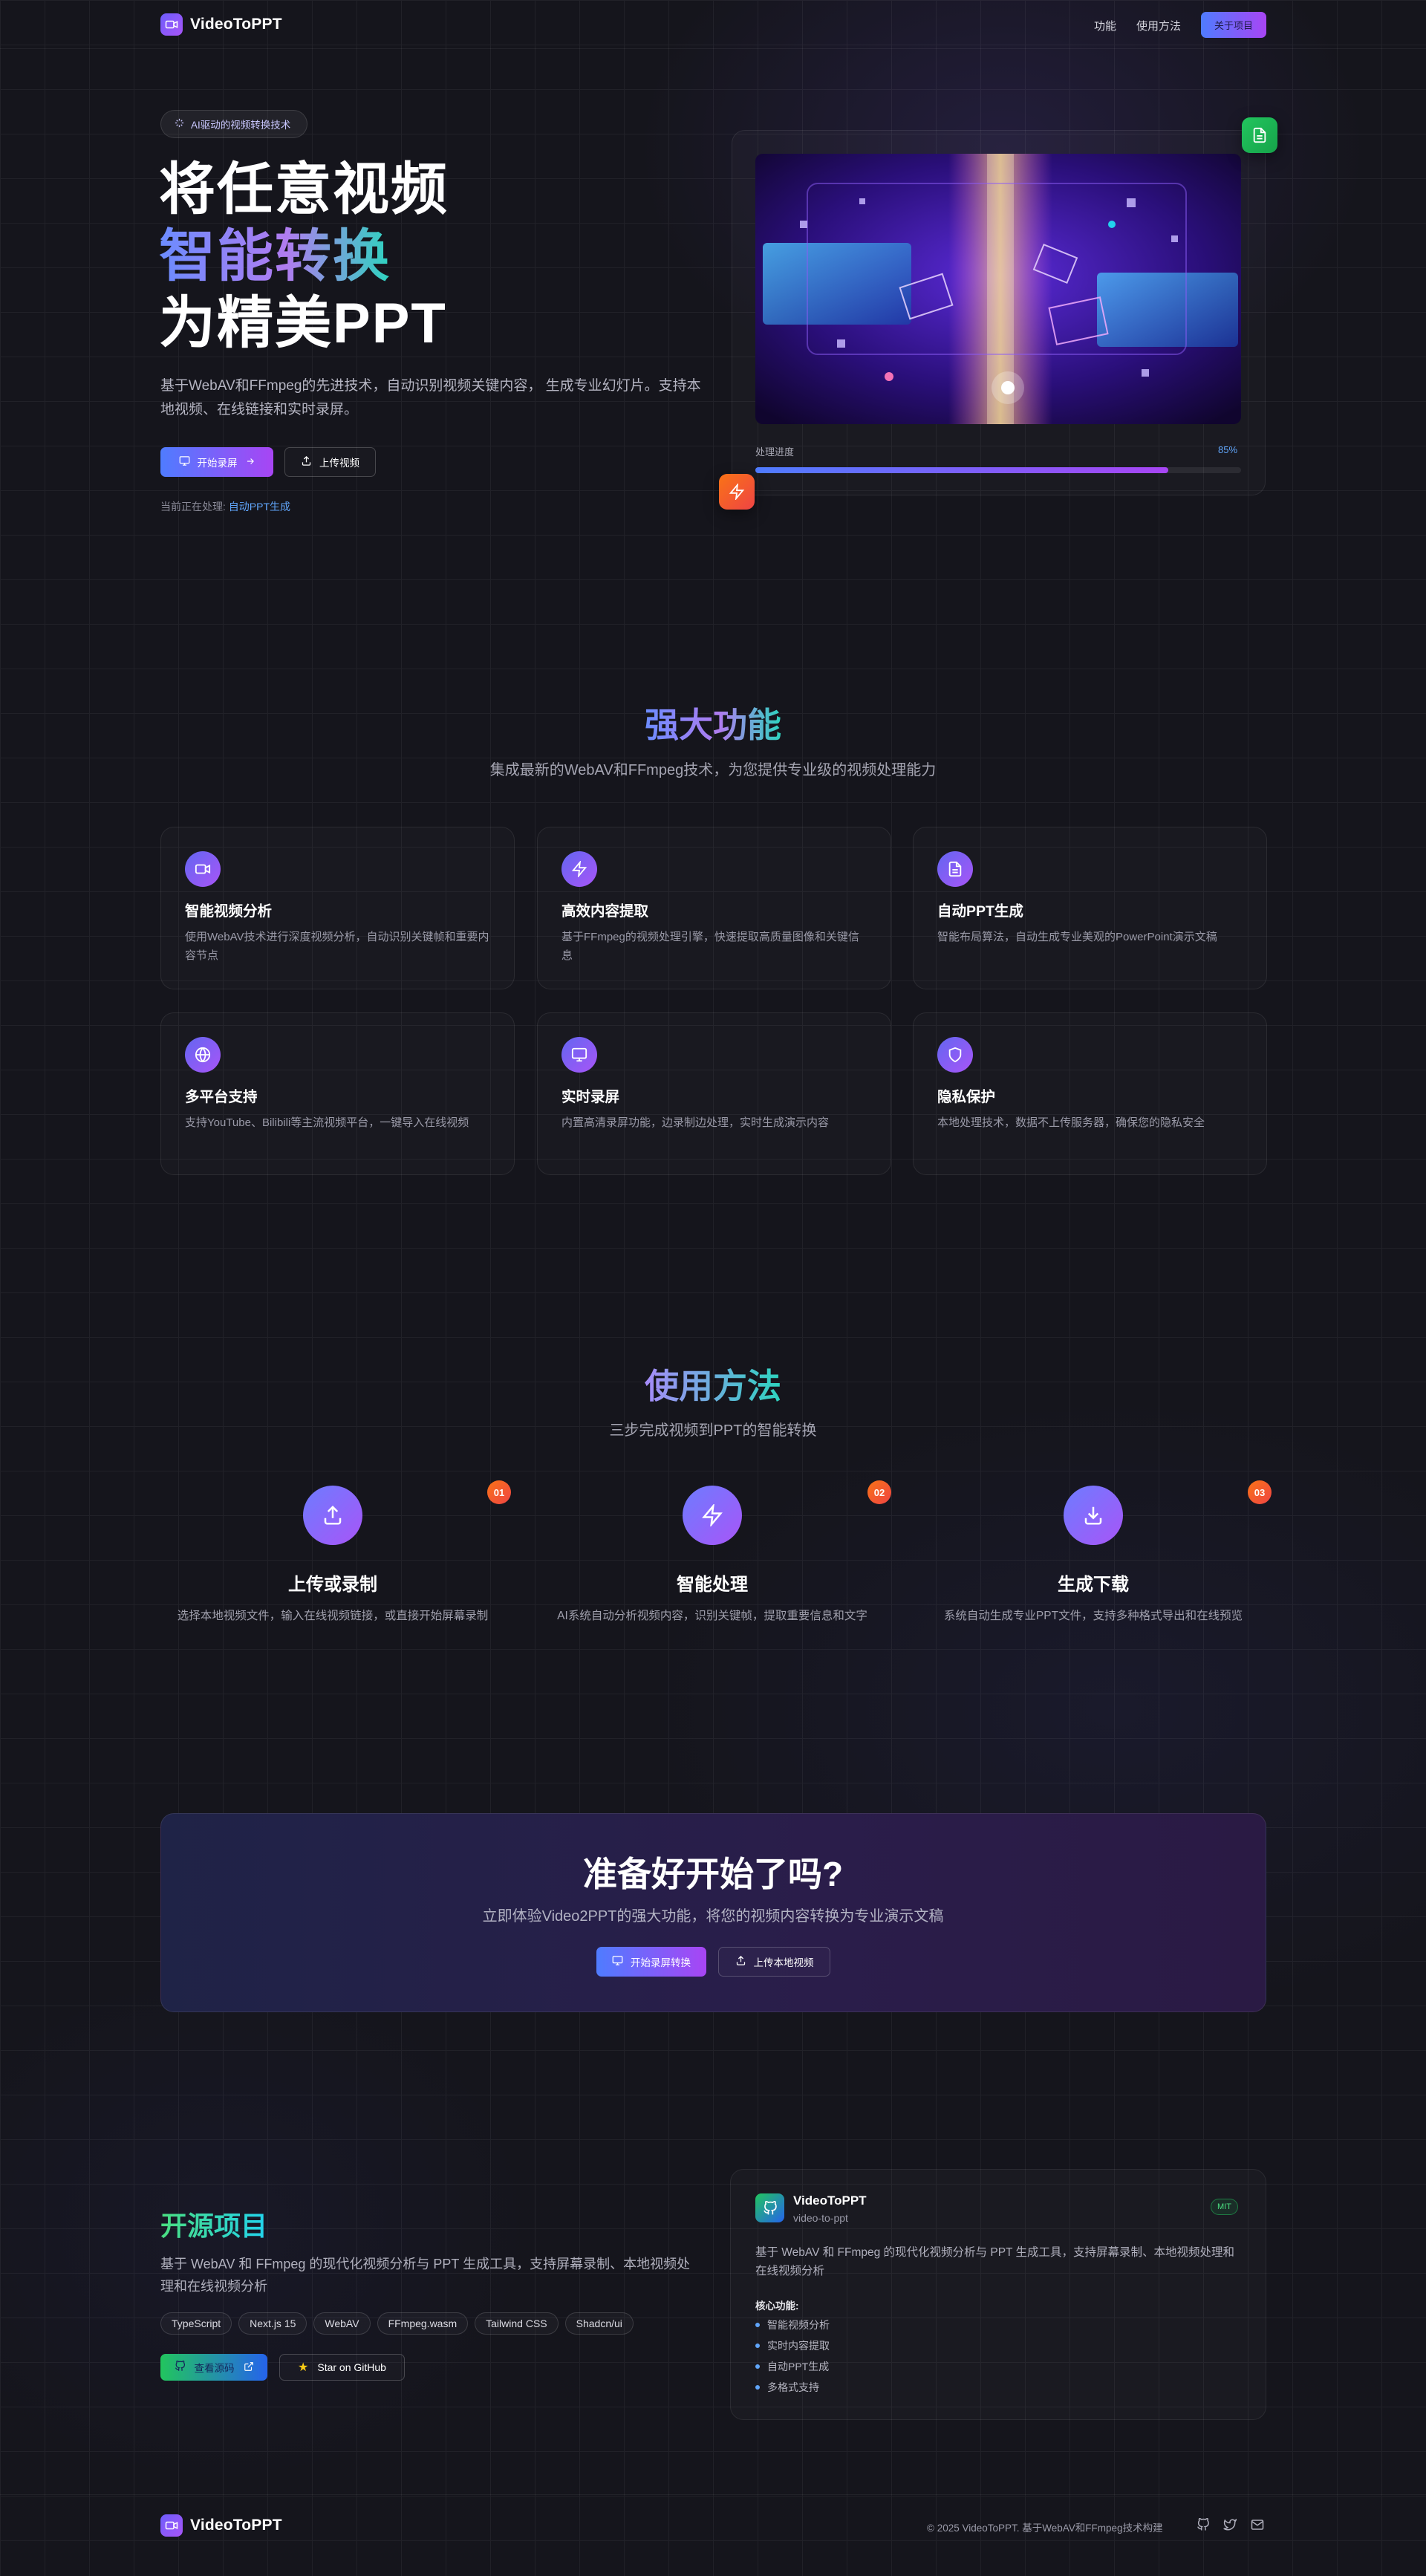  I want to click on nav-link-features: 功能, so click(1105, 25).